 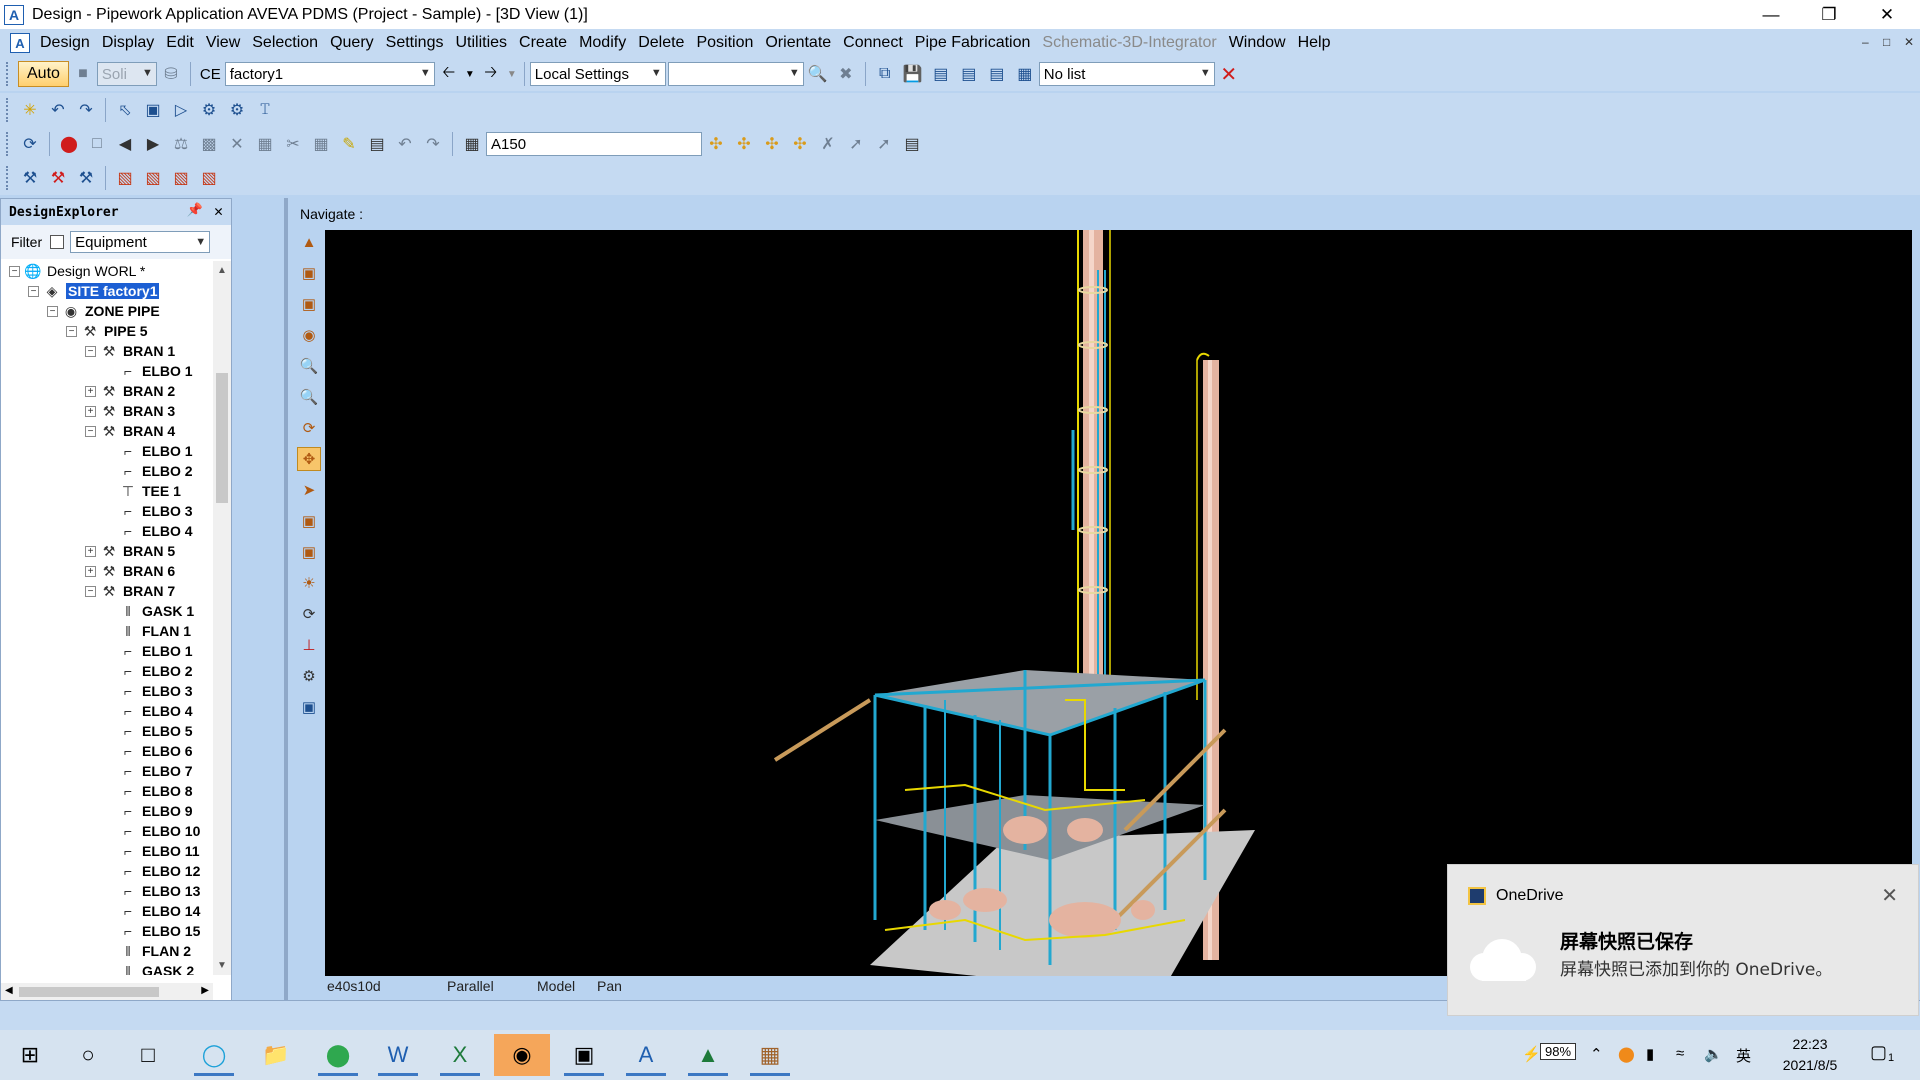 I want to click on terminal-icon: ▣, so click(x=584, y=1055).